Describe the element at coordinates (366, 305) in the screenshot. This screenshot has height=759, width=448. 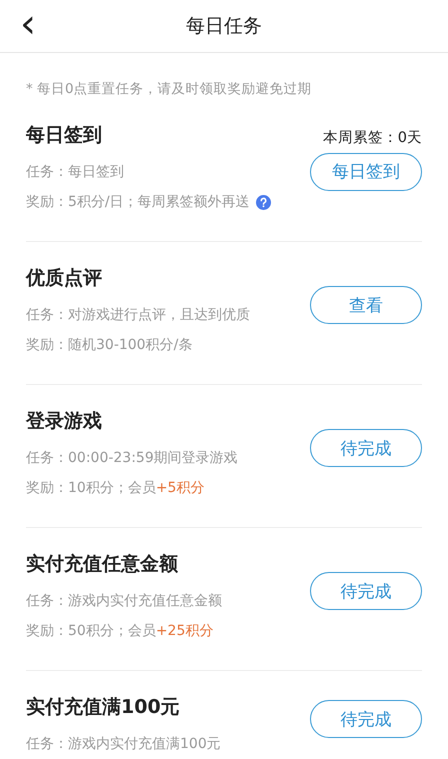
I see `task-action-button: 查看` at that location.